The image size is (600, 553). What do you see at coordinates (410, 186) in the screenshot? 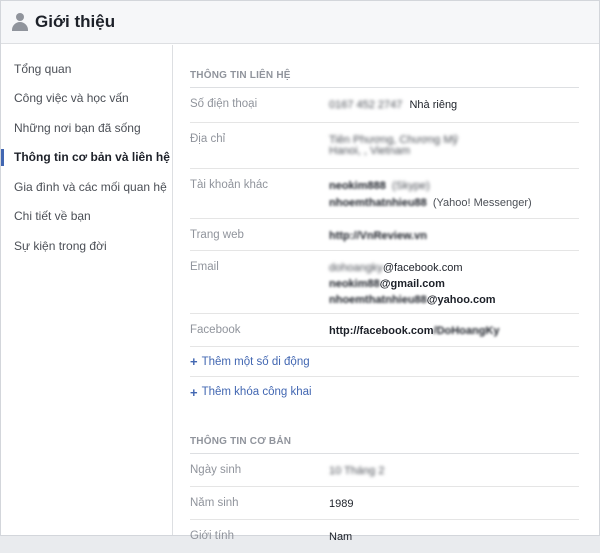
I see `skype-type: (Skype)` at bounding box center [410, 186].